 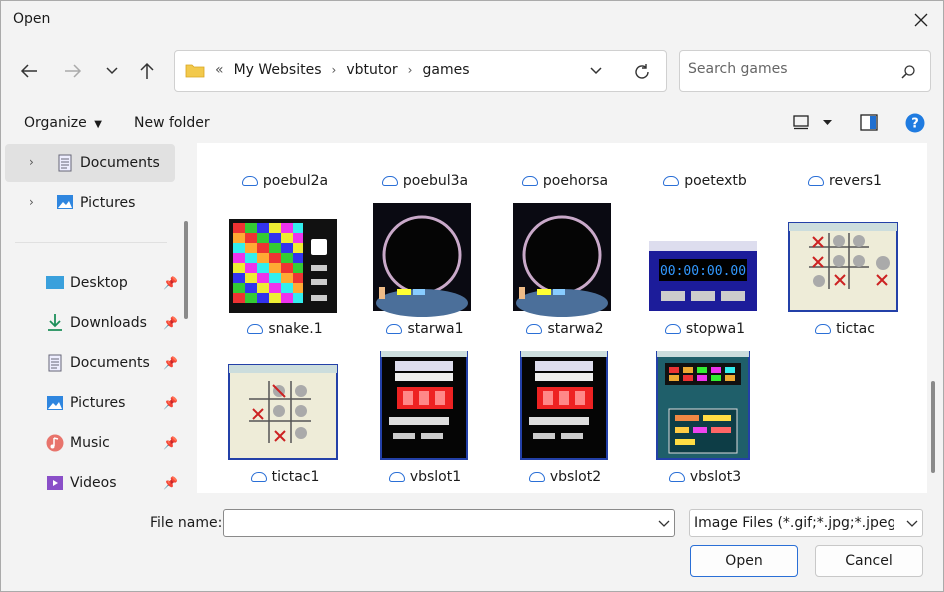 I want to click on sidebar-divider, so click(x=91, y=242).